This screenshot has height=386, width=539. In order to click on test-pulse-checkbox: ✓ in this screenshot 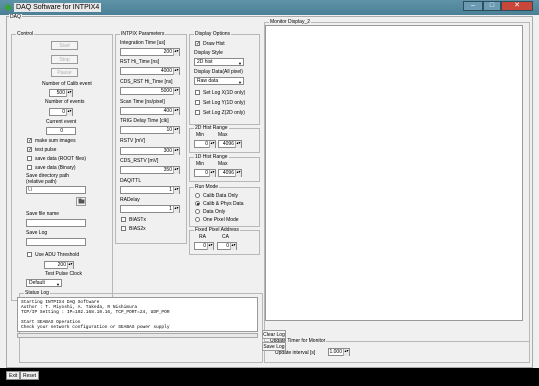, I will do `click(29, 150)`.